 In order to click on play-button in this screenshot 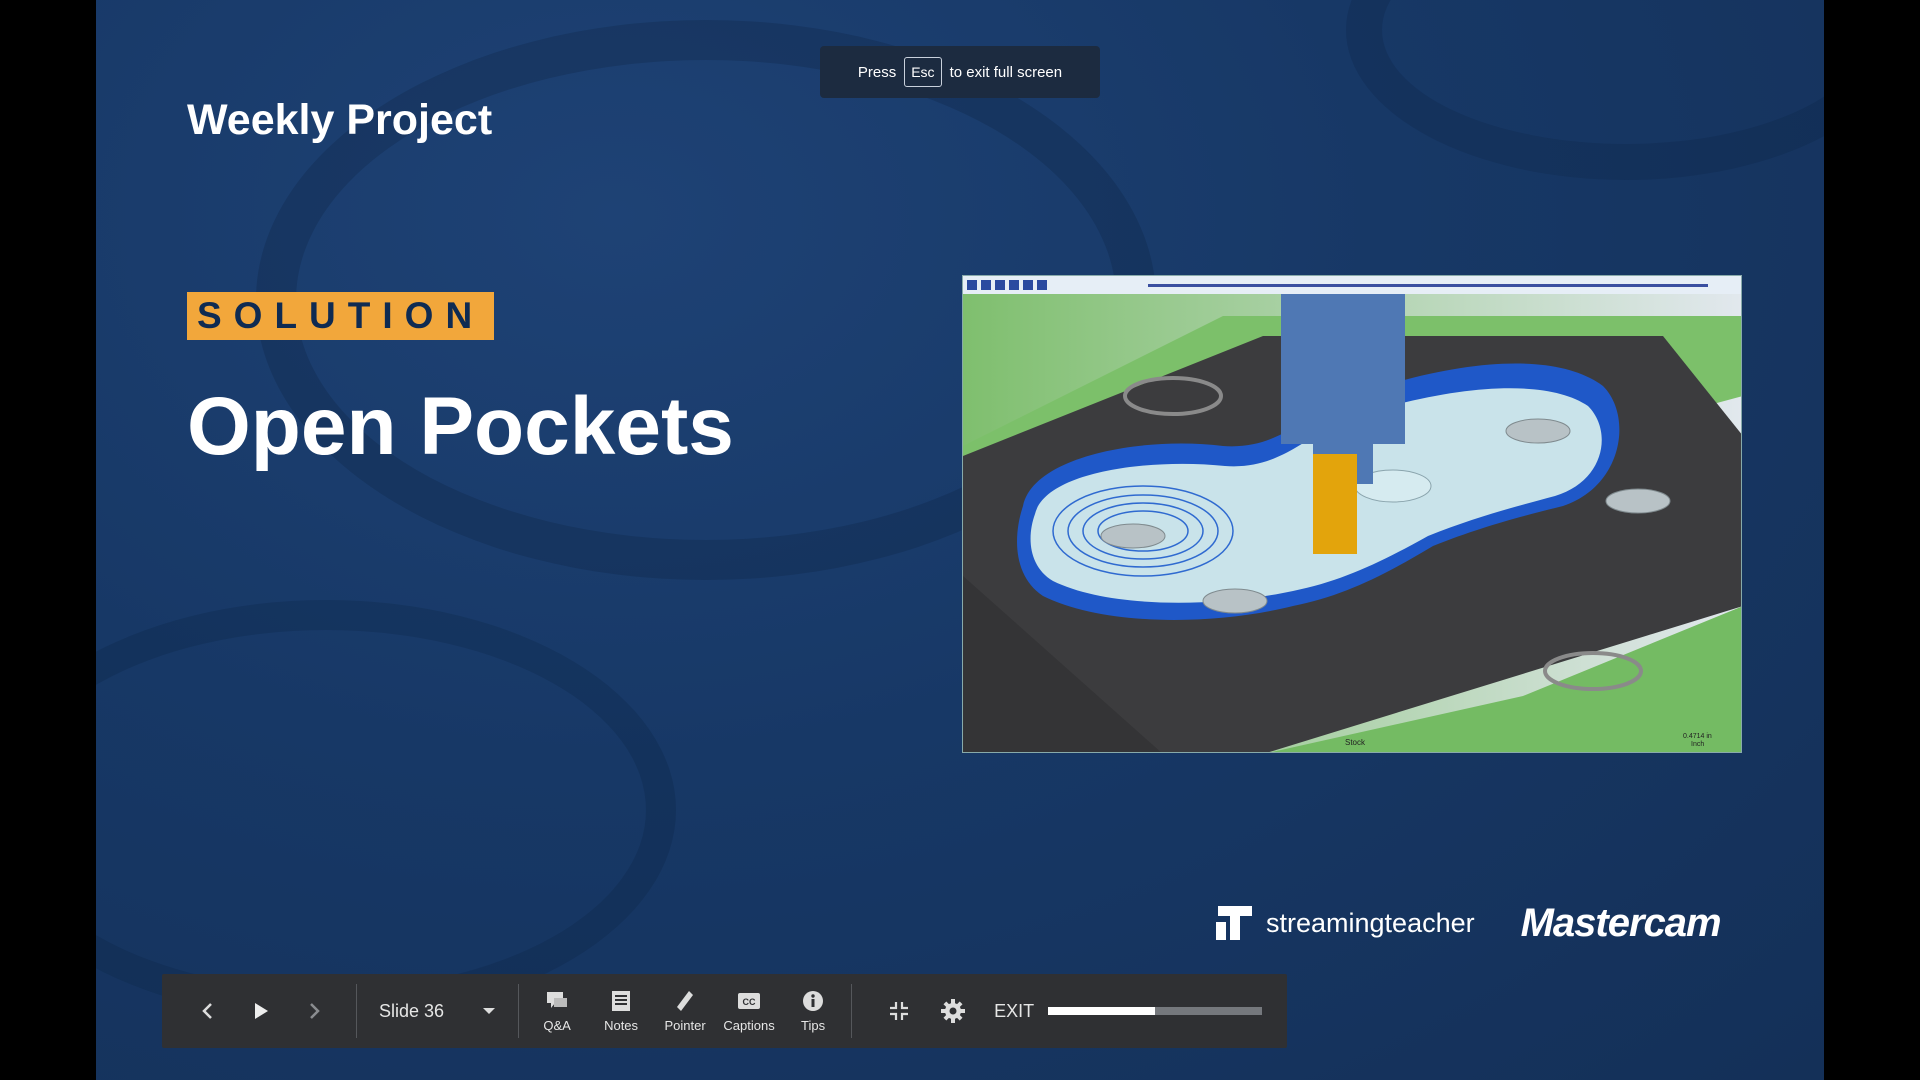, I will do `click(261, 1011)`.